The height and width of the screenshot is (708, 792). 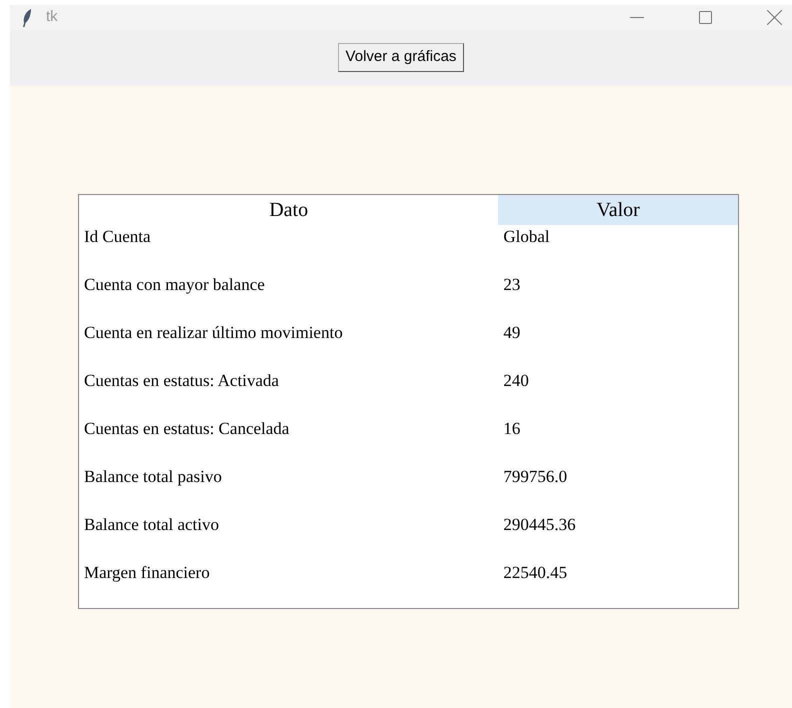 What do you see at coordinates (174, 284) in the screenshot?
I see `table-cell: Cuenta con mayor balance` at bounding box center [174, 284].